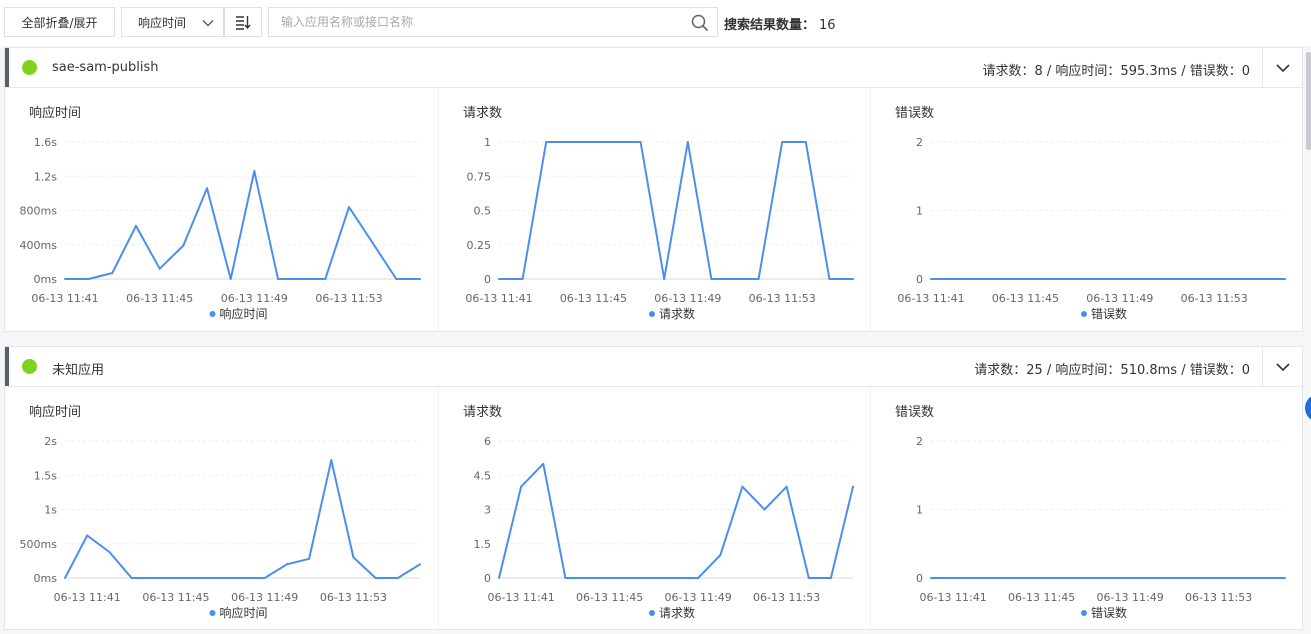 The height and width of the screenshot is (634, 1311). I want to click on app-card-header: 未知应用 请求数：25 / 响应时间：510.8ms / 错误数：0, so click(653, 367).